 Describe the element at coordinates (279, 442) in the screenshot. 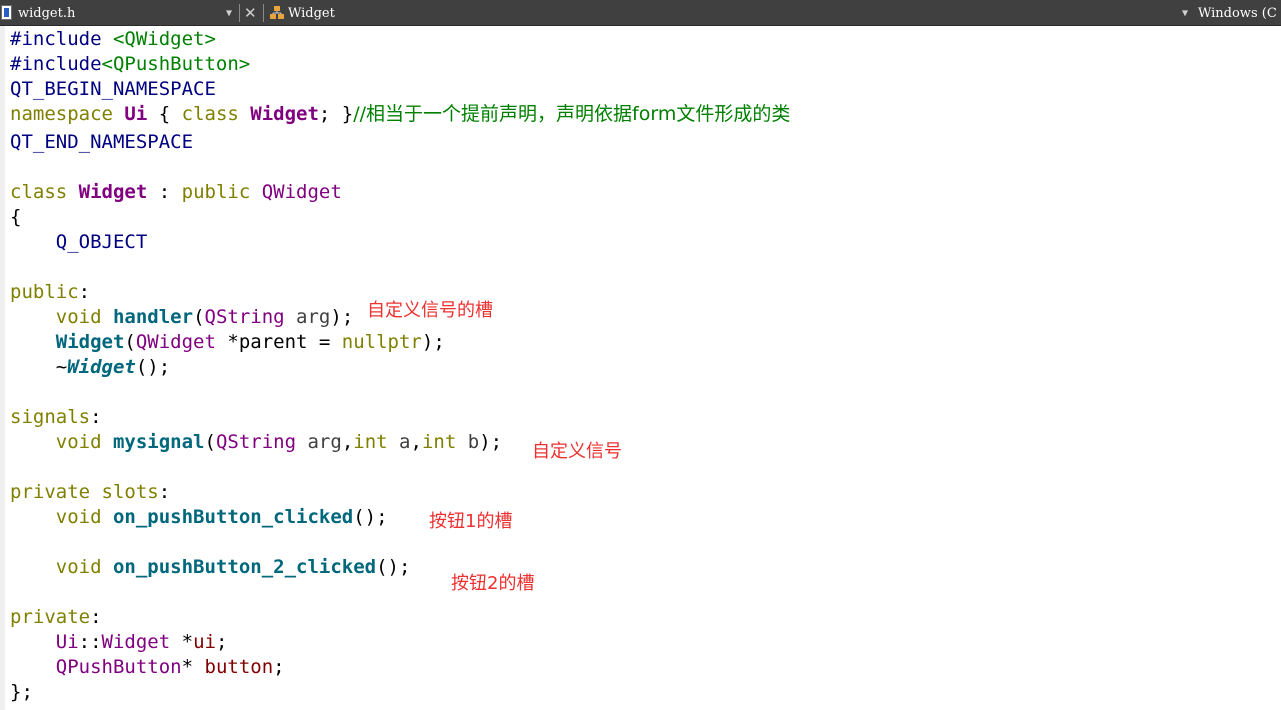

I see `code-line: void mysignal(QString arg,int a,int b);` at that location.